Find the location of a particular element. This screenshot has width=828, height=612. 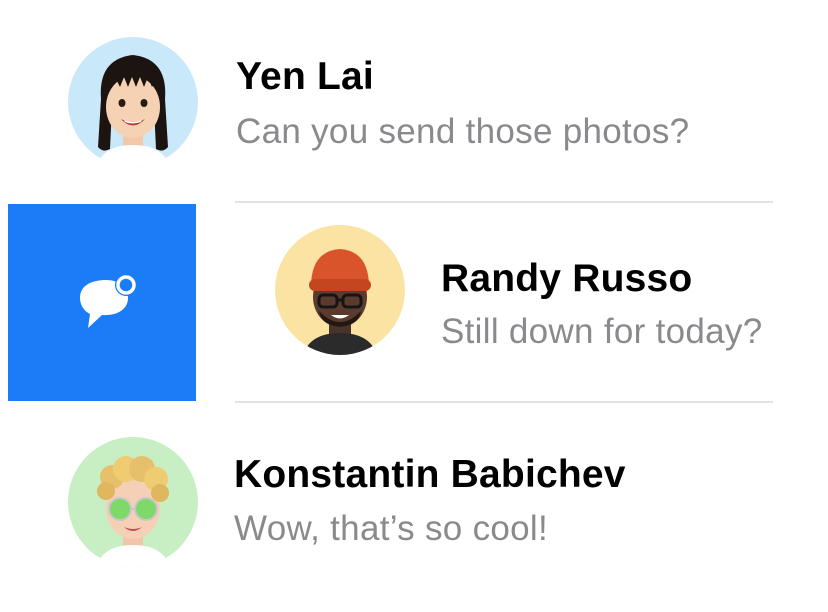

message-preview: Still down for today? is located at coordinates (602, 331).